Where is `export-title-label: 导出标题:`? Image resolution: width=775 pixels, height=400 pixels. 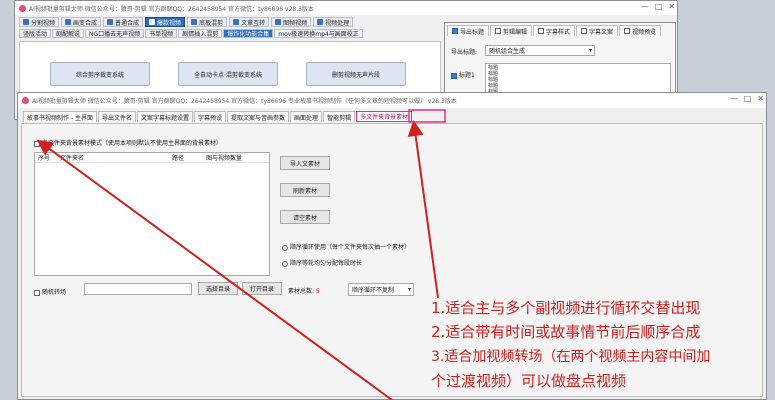 export-title-label: 导出标题: is located at coordinates (464, 52).